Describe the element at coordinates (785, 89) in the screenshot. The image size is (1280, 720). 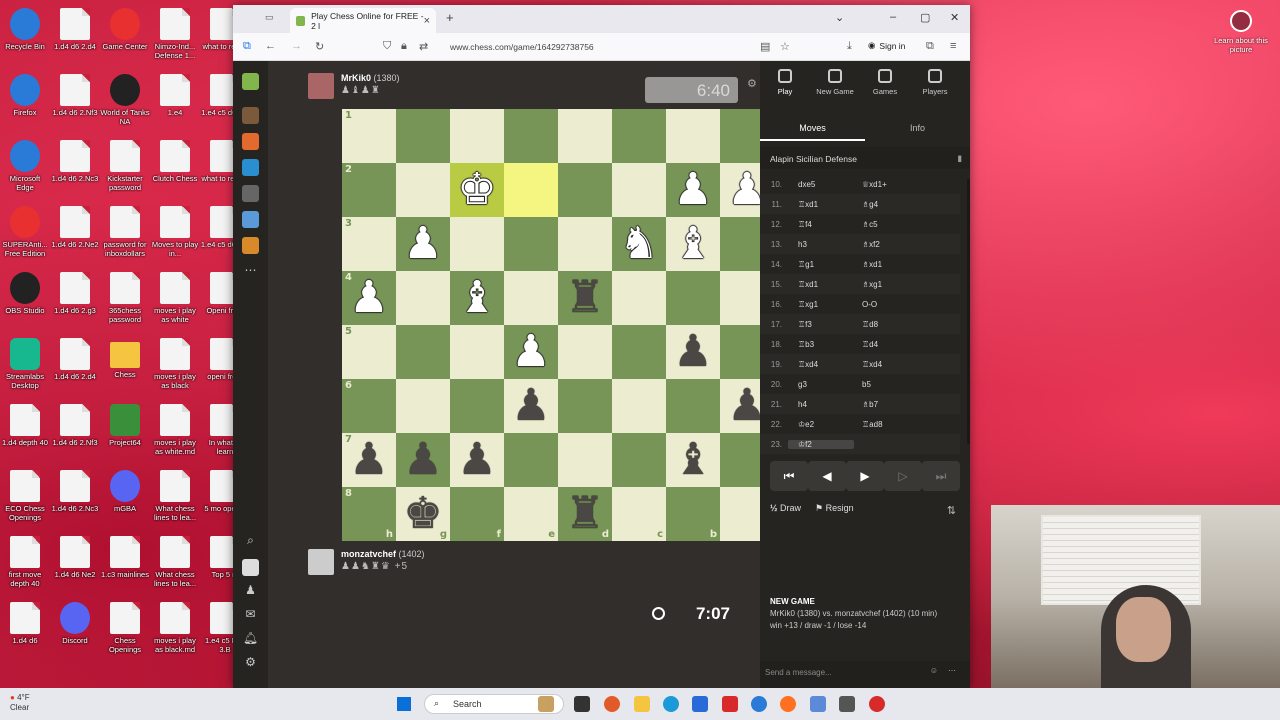
I see `panel-nav-play: Play` at that location.